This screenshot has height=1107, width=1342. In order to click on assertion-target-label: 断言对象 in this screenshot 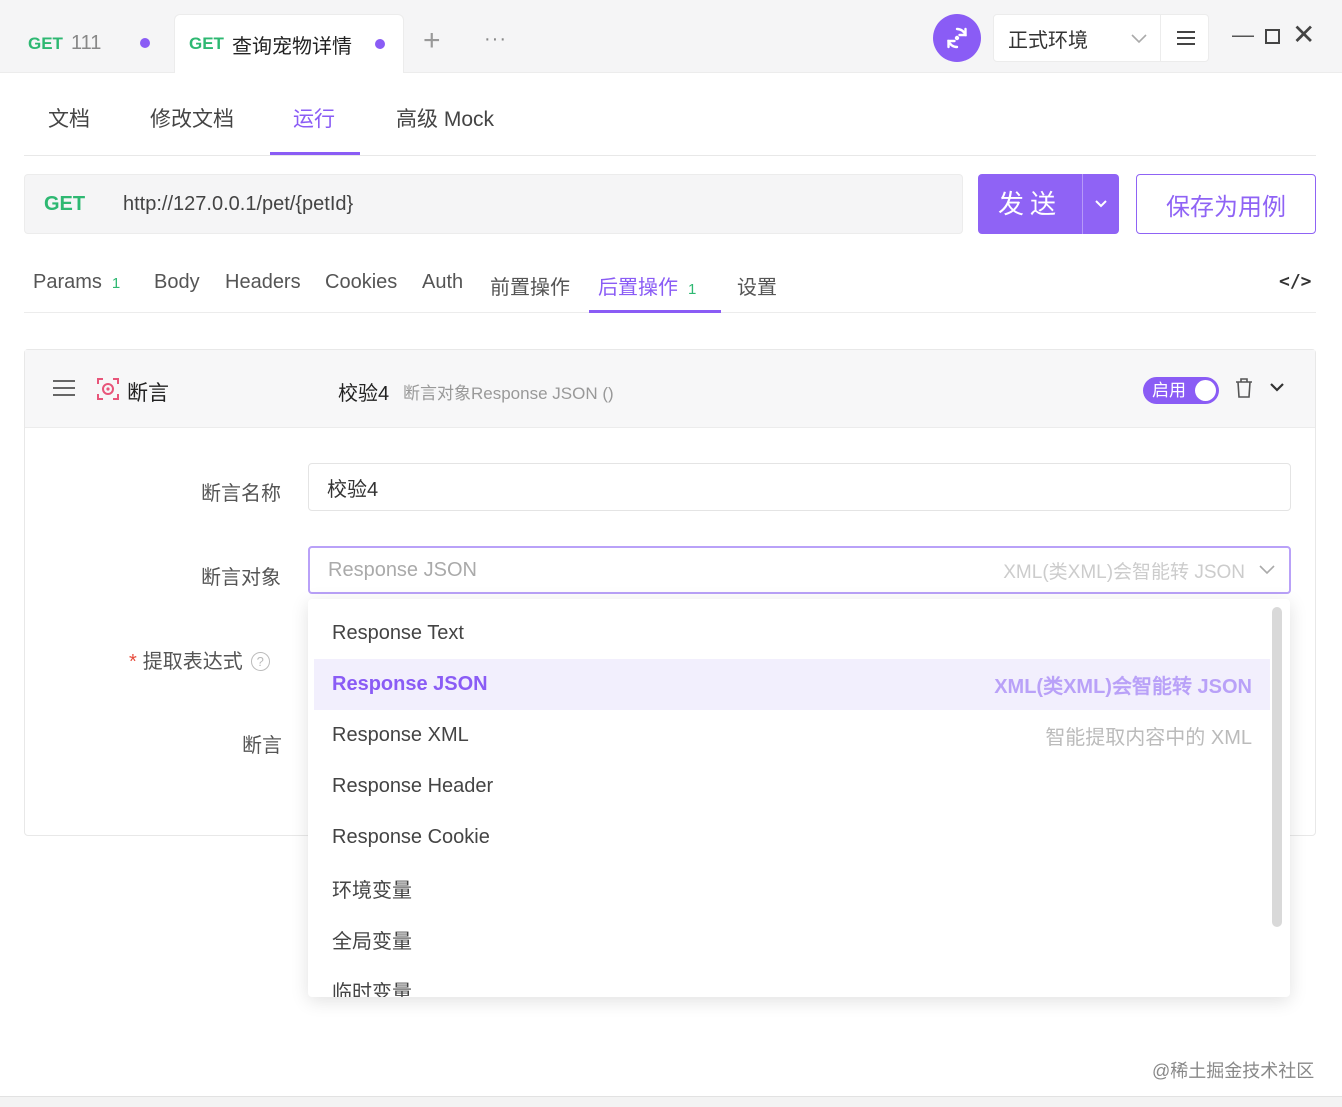, I will do `click(241, 578)`.